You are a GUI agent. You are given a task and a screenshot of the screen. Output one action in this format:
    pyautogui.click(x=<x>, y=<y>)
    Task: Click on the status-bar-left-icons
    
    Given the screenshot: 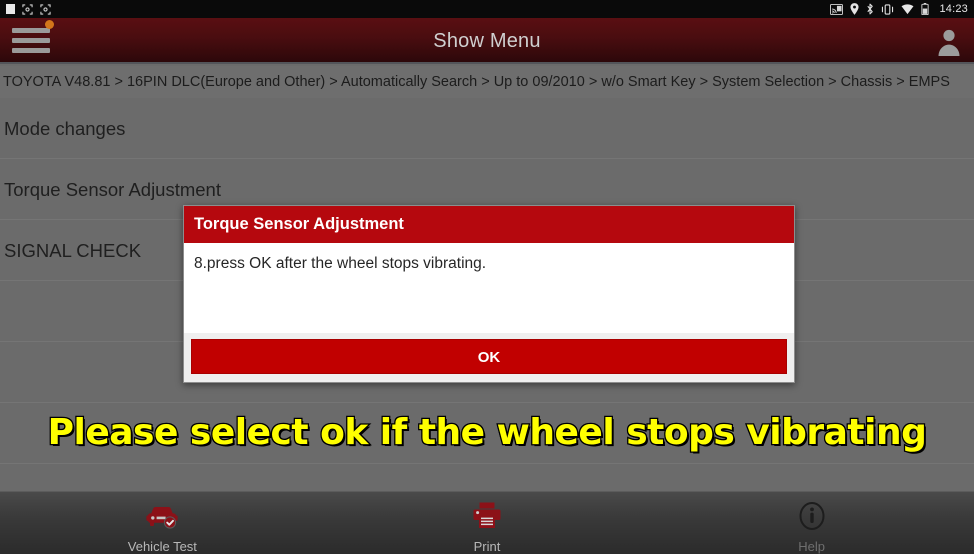 What is the action you would take?
    pyautogui.click(x=28, y=9)
    